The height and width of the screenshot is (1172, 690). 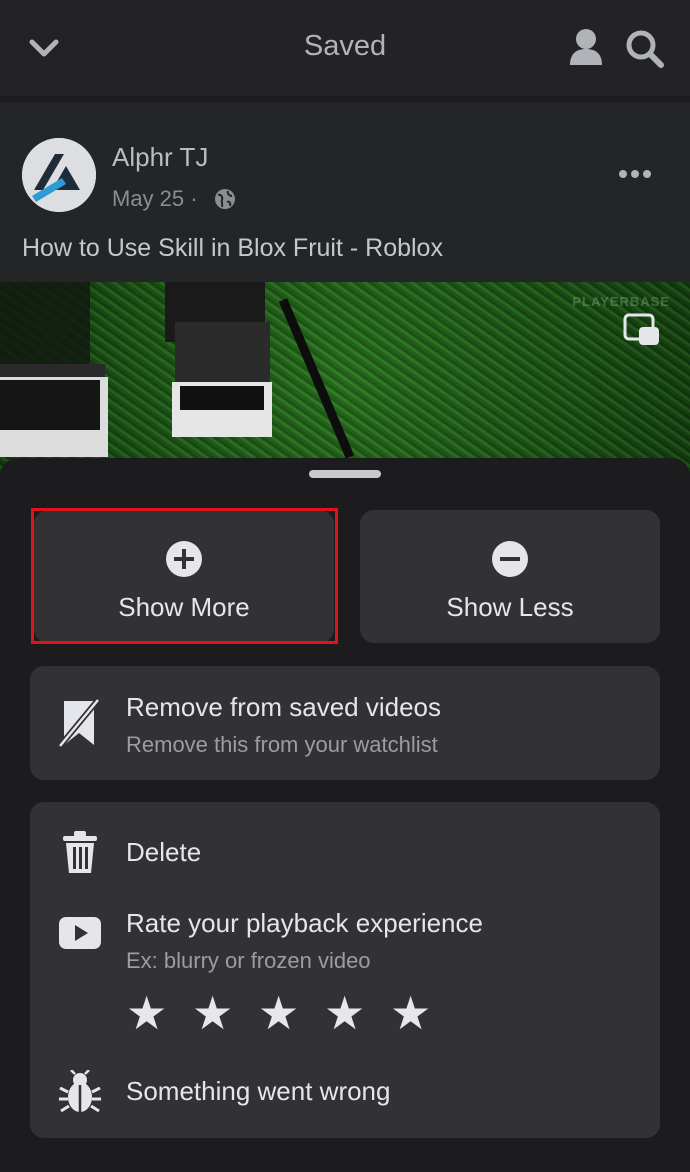 I want to click on bug-icon, so click(x=80, y=1091).